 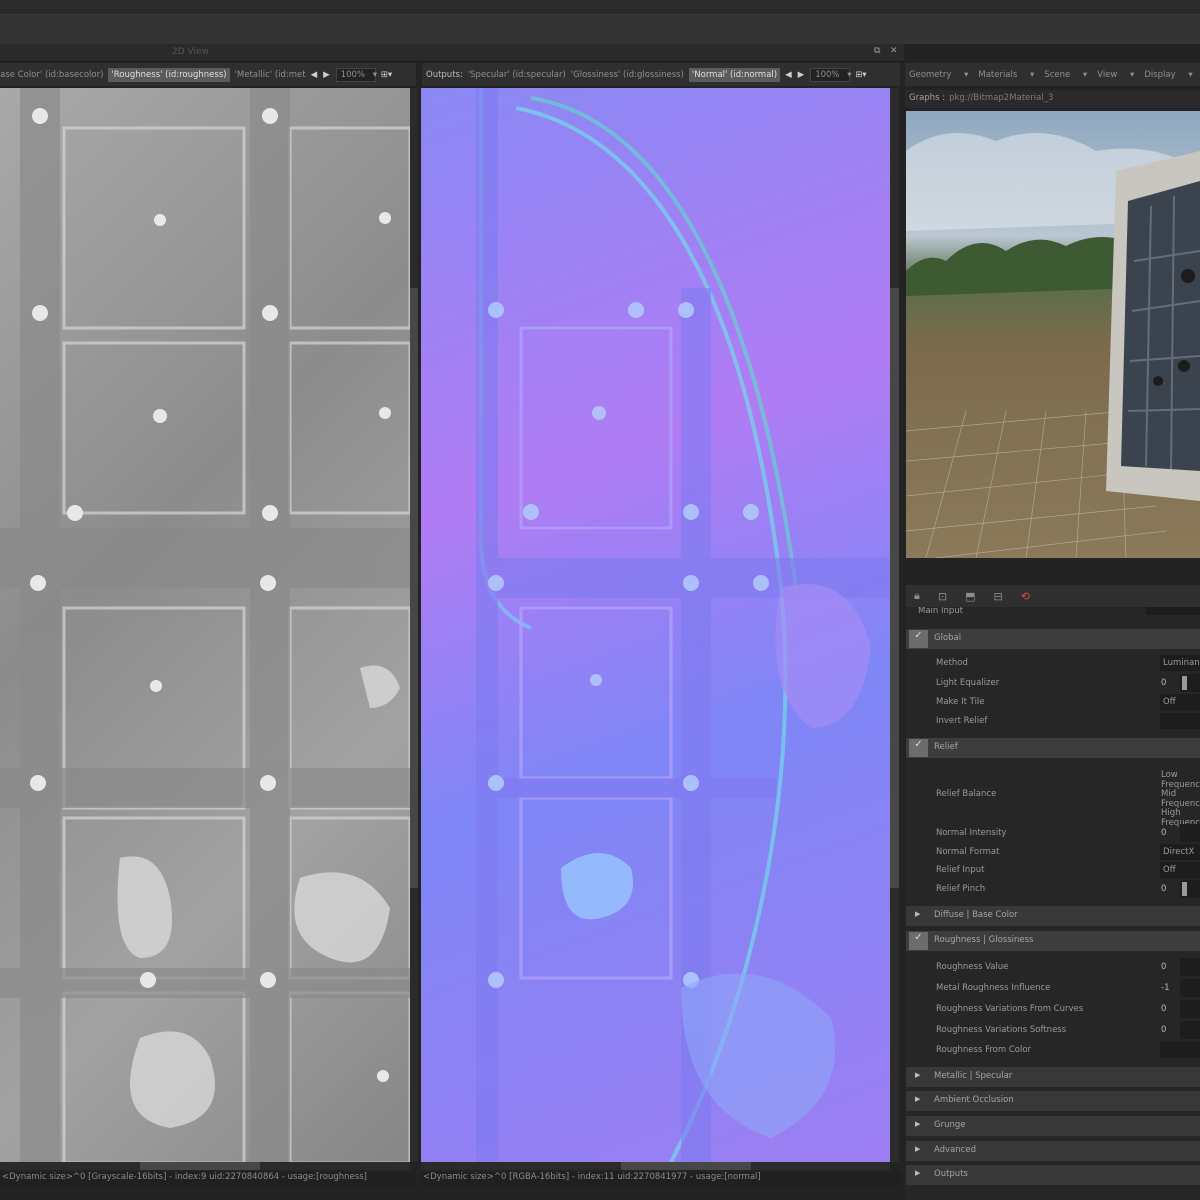 I want to click on row-roughness-value: Roughness Value 0, so click(x=1053, y=967).